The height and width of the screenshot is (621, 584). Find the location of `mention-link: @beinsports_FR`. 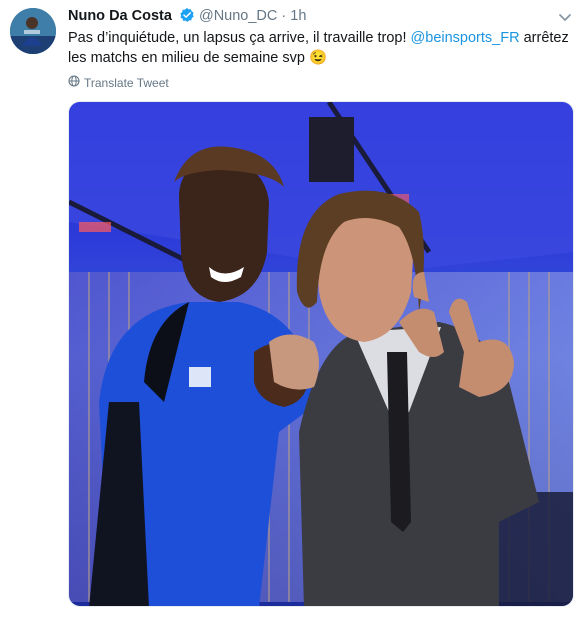

mention-link: @beinsports_FR is located at coordinates (465, 38).